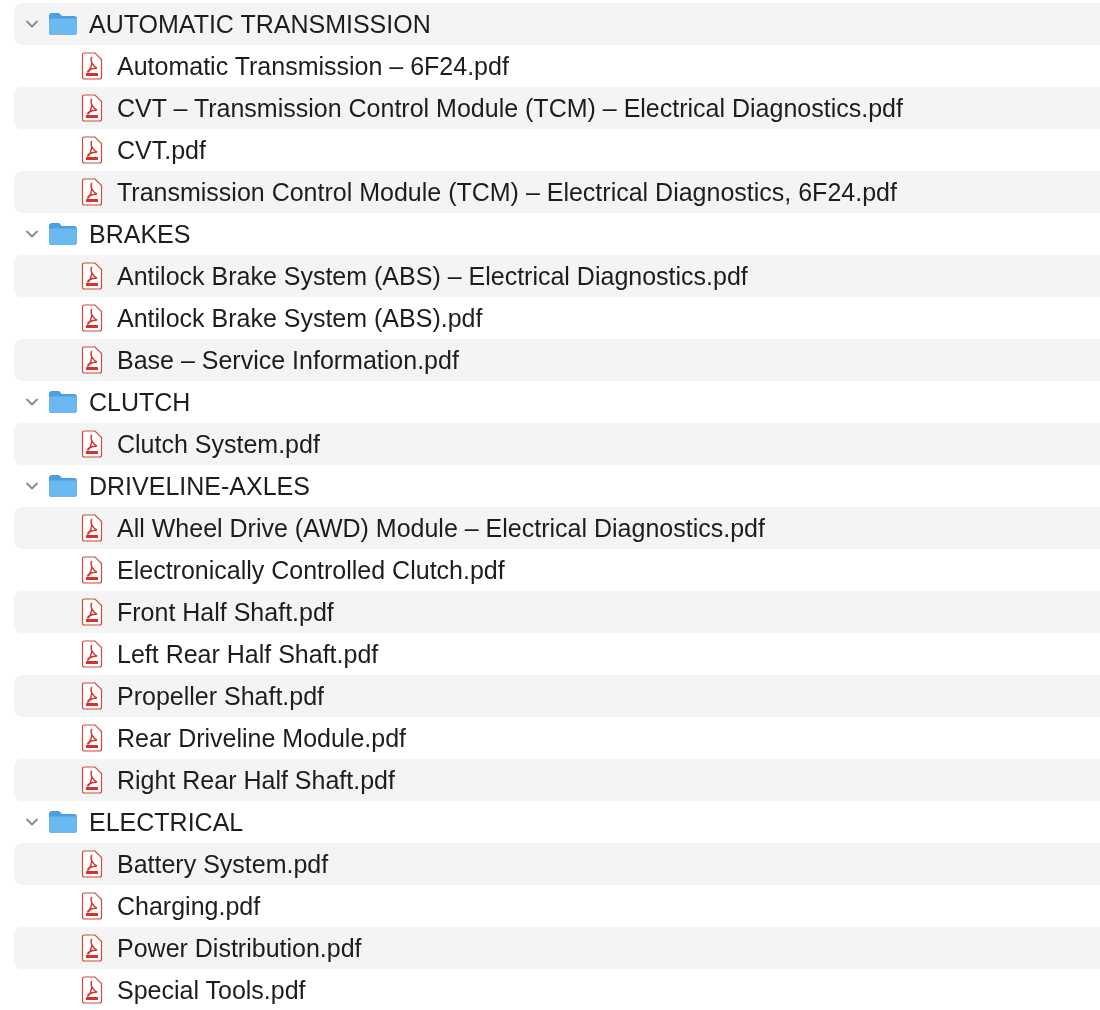  What do you see at coordinates (311, 570) in the screenshot?
I see `file-name: Electronically Controlled Clutch.pdf` at bounding box center [311, 570].